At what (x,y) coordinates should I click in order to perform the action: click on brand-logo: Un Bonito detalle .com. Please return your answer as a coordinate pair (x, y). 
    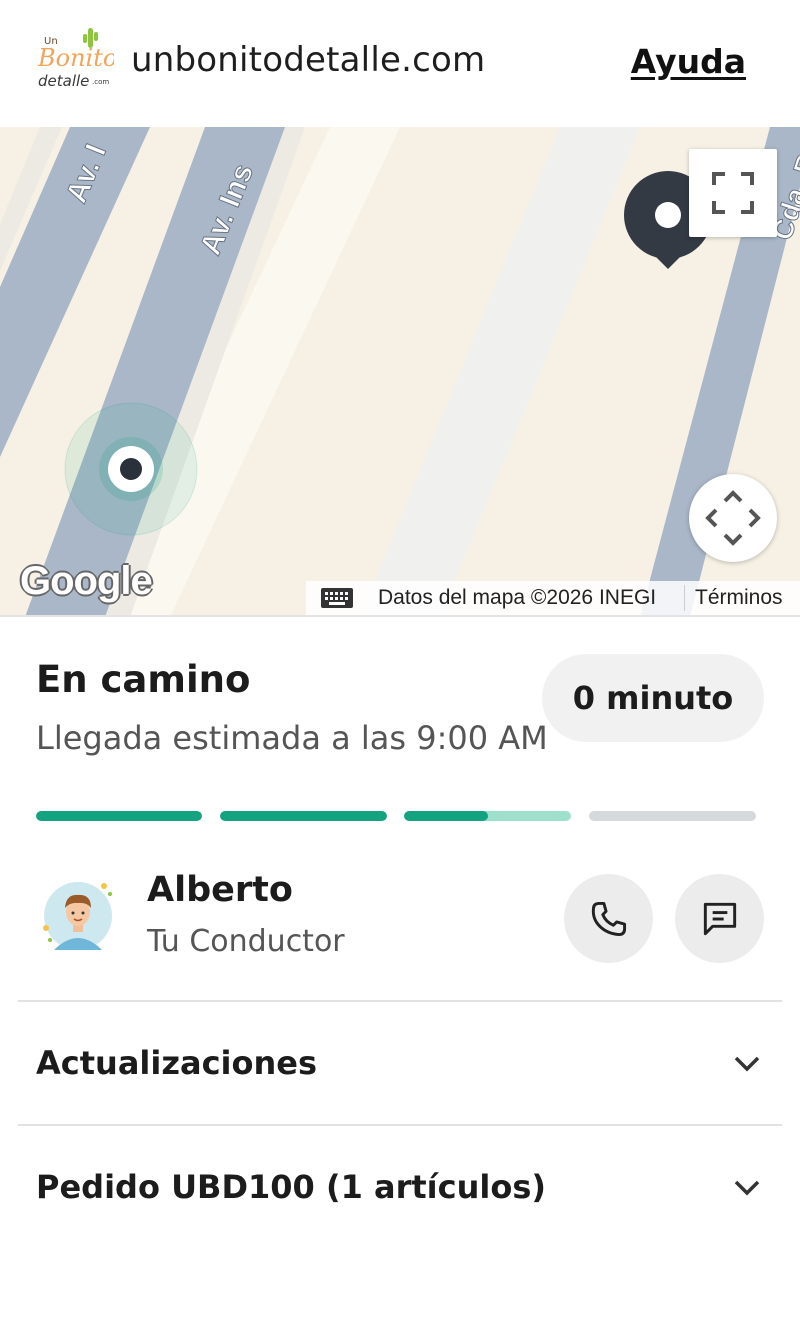
    Looking at the image, I should click on (75, 59).